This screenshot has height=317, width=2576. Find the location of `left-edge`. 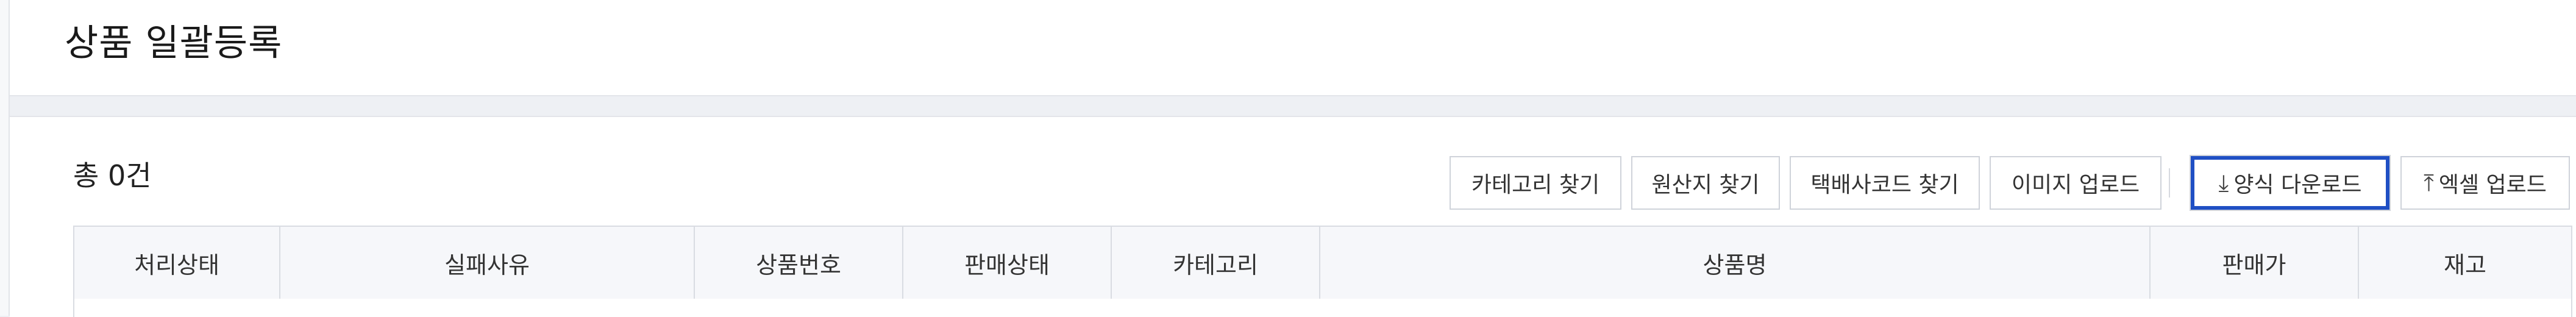

left-edge is located at coordinates (5, 158).